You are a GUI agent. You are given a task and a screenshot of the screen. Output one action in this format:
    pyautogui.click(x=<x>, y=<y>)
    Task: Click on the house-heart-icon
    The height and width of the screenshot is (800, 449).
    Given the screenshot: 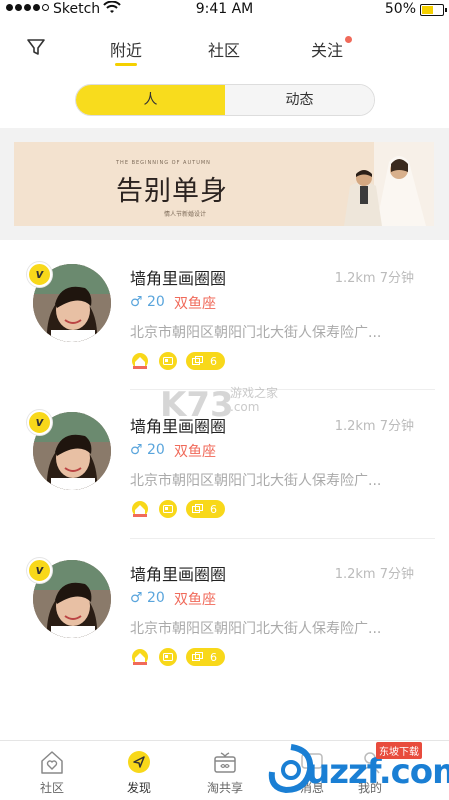 What is the action you would take?
    pyautogui.click(x=52, y=762)
    